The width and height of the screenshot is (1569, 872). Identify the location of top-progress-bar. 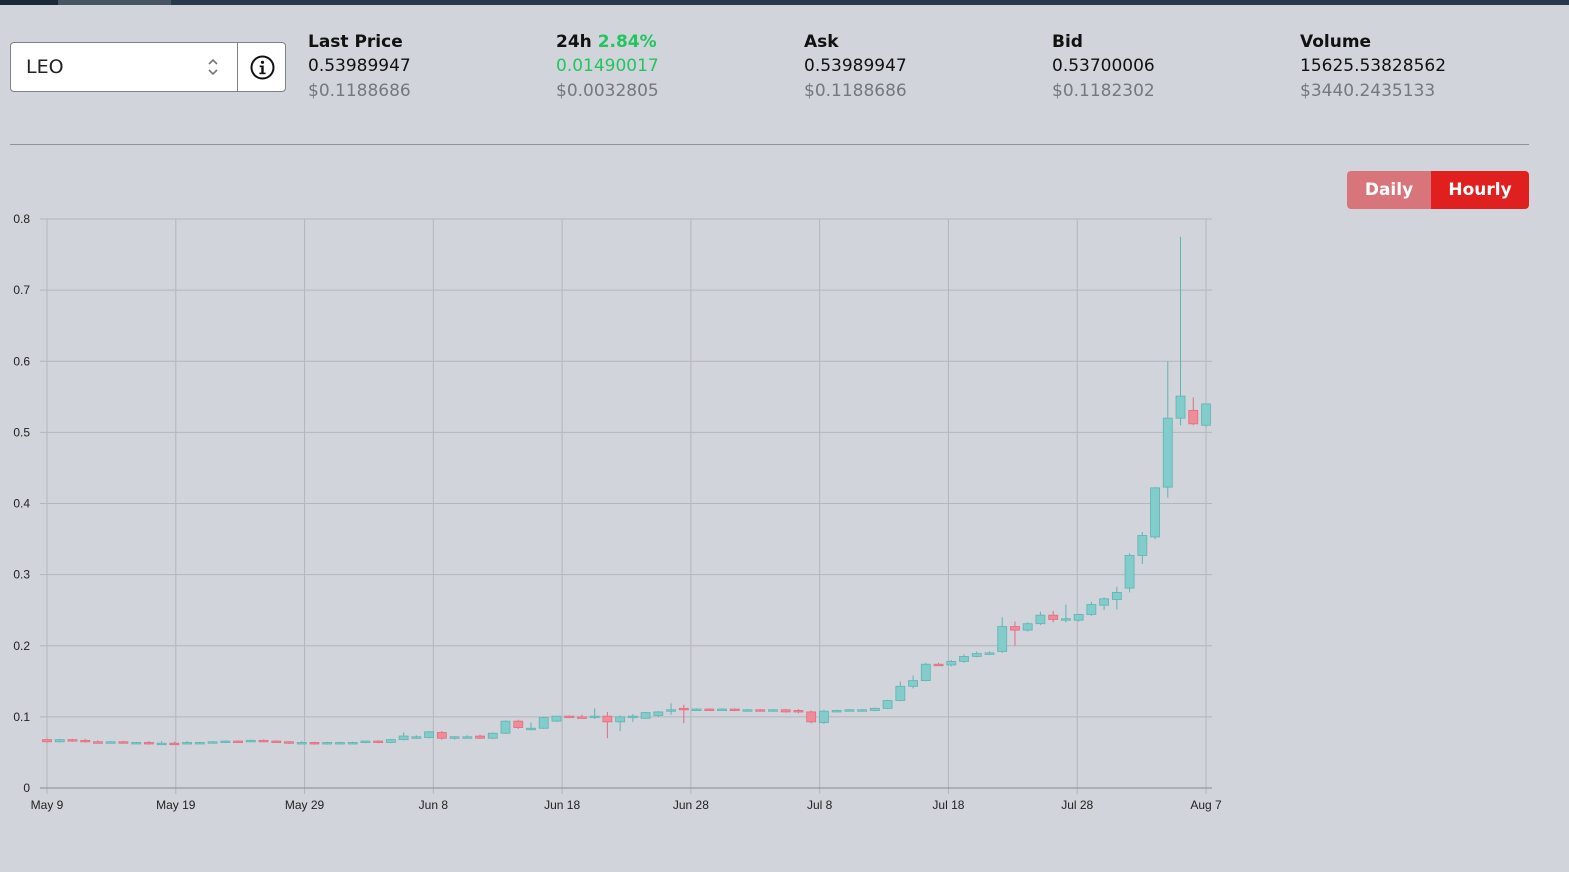
(784, 2).